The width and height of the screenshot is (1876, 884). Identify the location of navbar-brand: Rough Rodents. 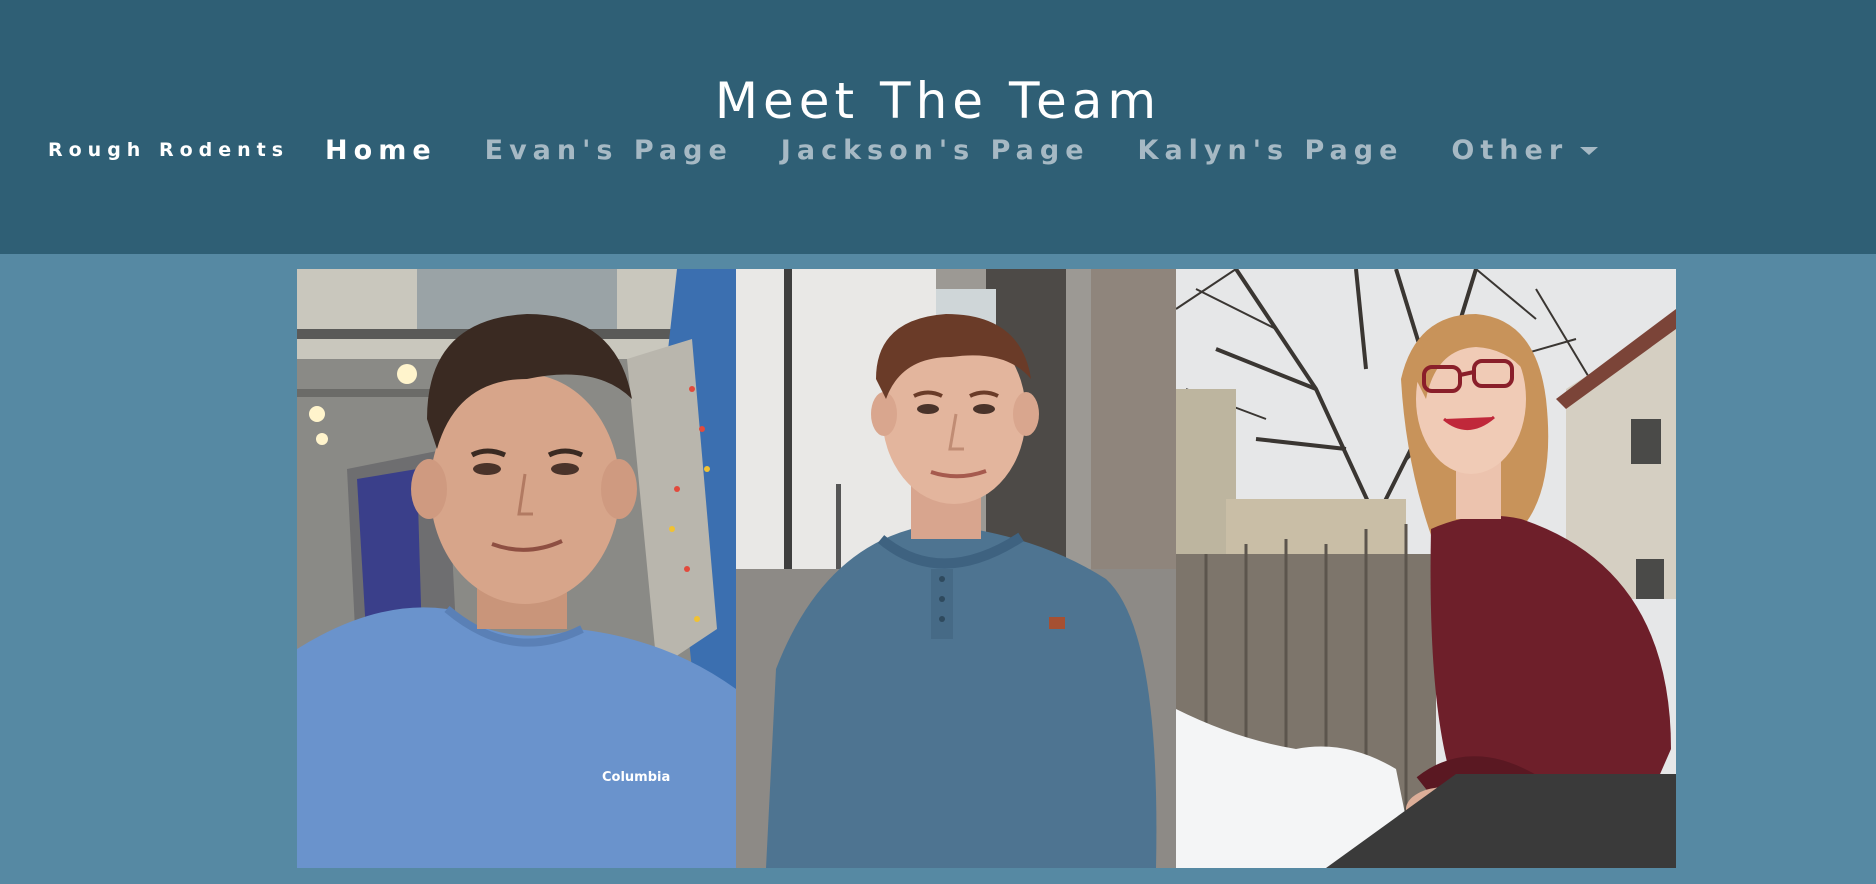
(168, 150).